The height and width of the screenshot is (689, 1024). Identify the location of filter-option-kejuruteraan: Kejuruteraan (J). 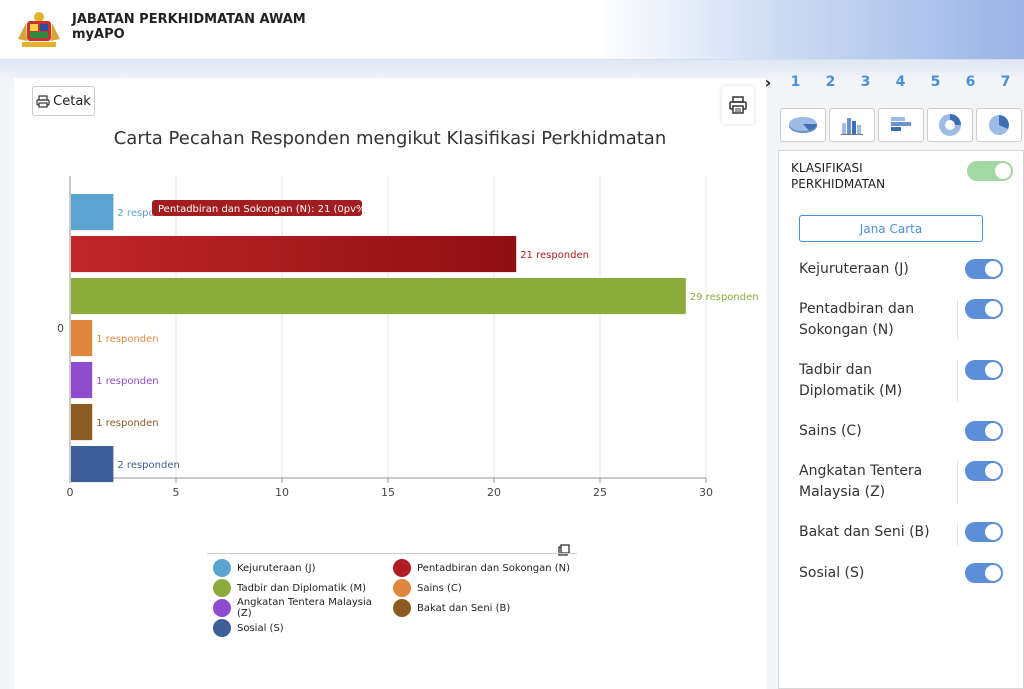
(904, 269).